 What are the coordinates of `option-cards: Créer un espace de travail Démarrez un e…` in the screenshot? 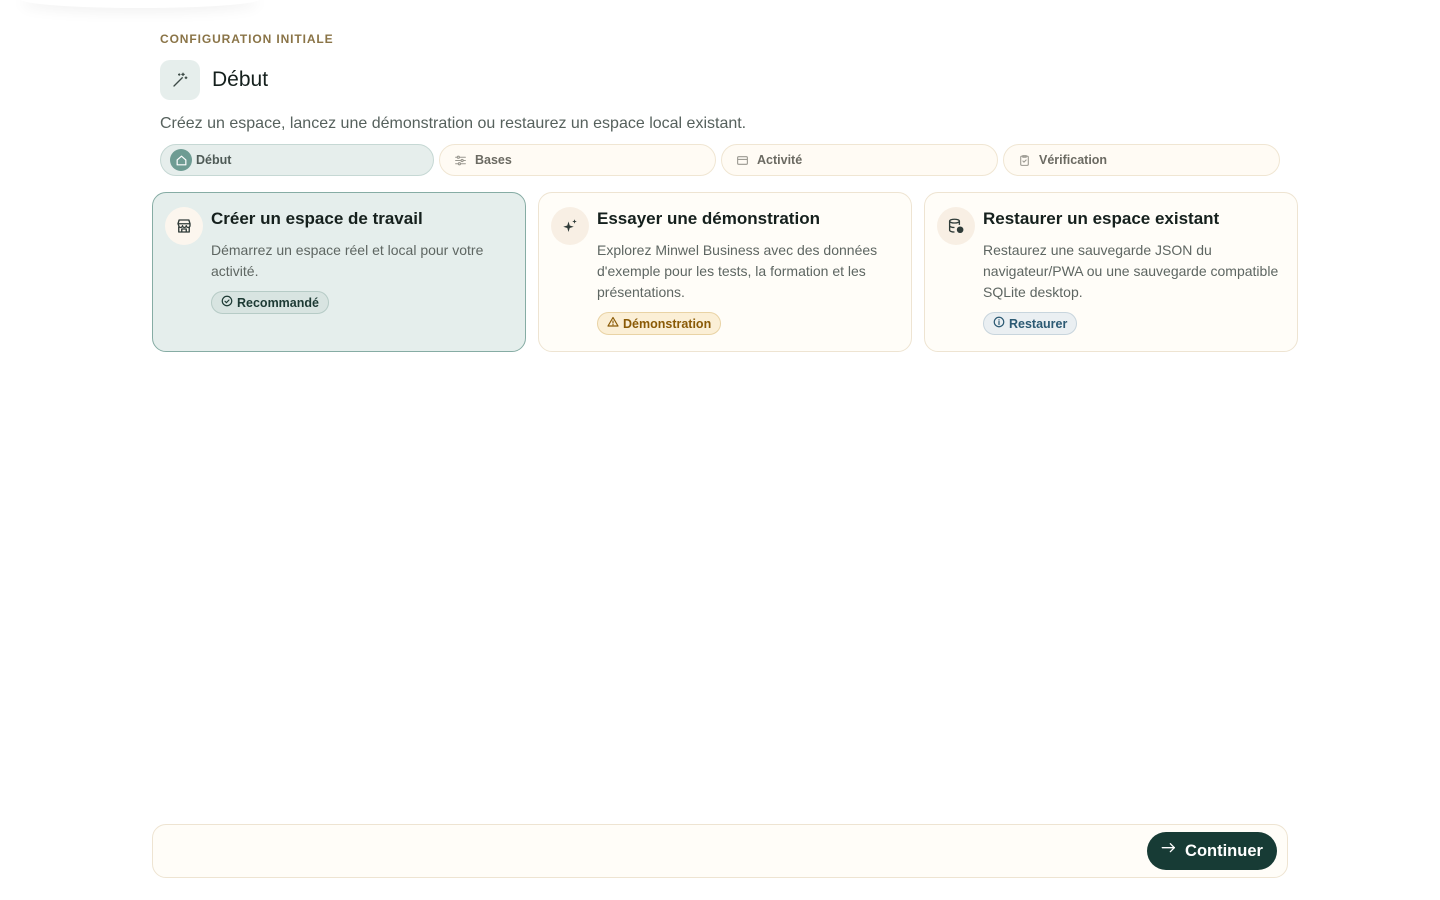 It's located at (725, 272).